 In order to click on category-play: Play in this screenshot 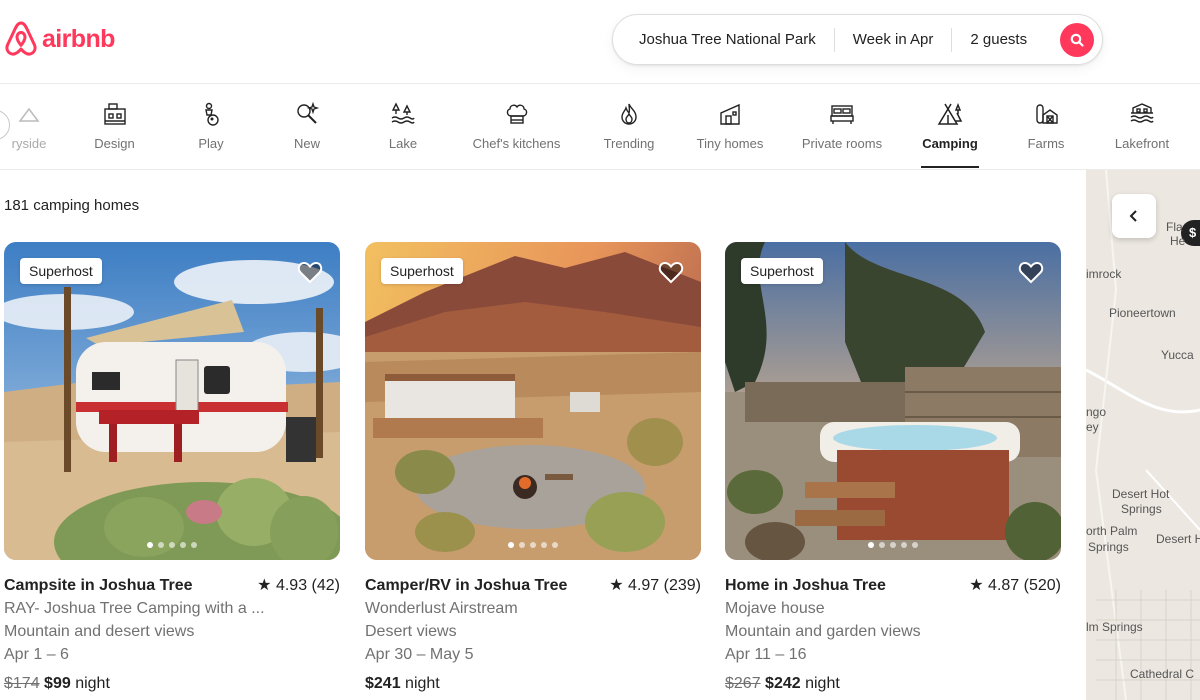, I will do `click(211, 126)`.